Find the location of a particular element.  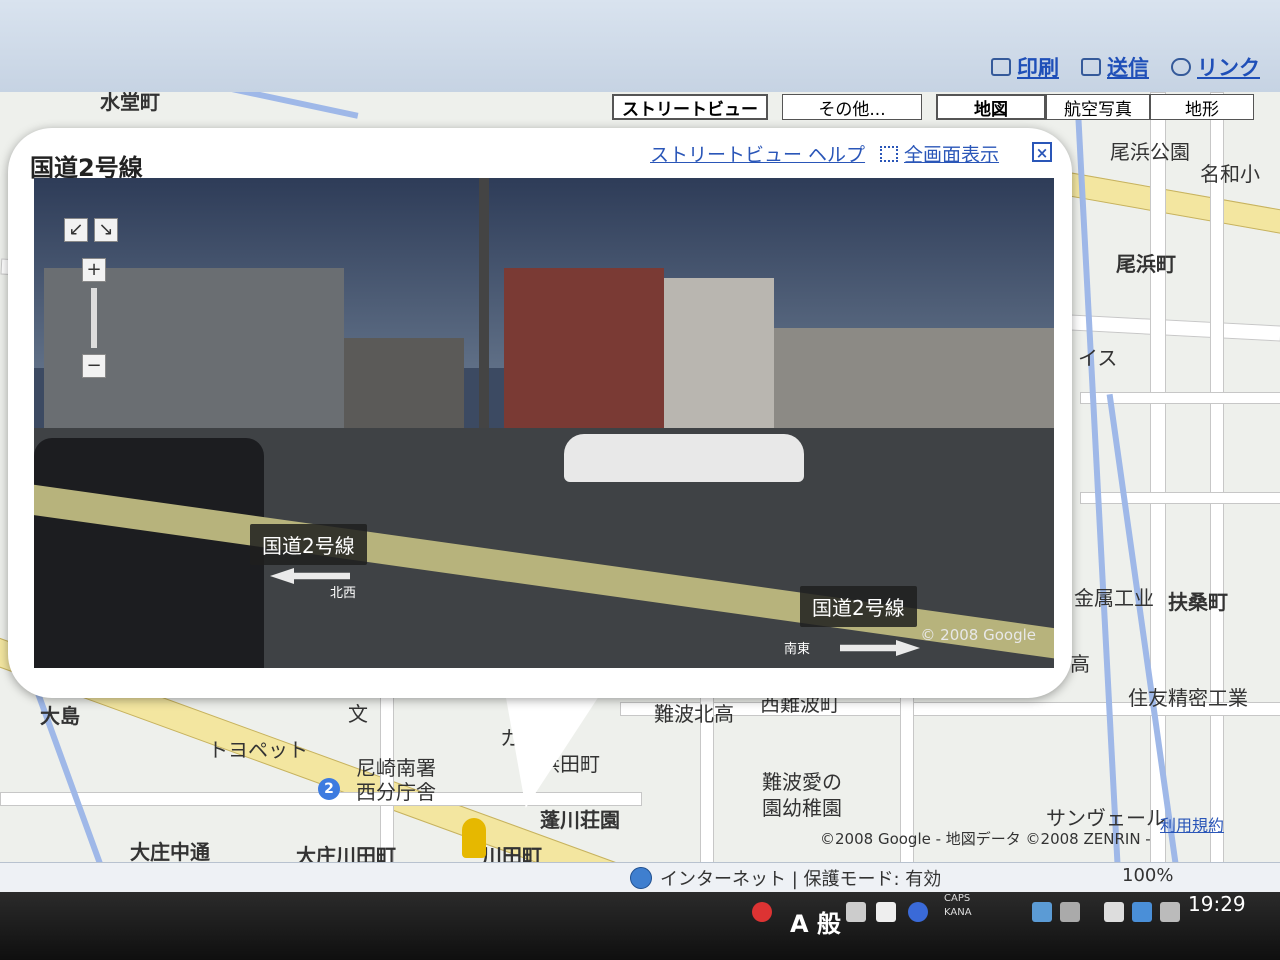

fullscreen-icon is located at coordinates (889, 153).